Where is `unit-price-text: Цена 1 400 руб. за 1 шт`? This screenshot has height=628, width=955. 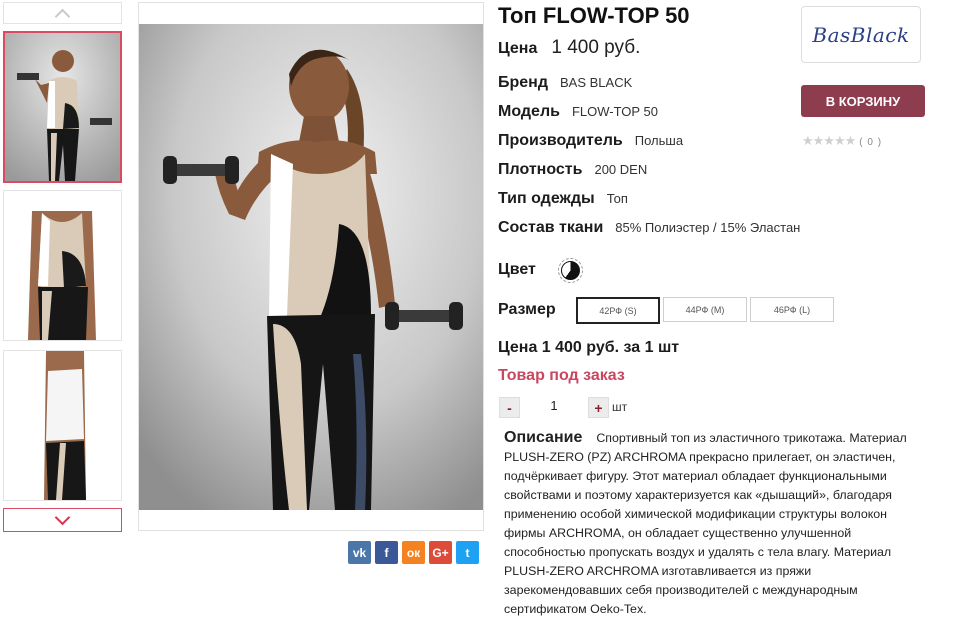 unit-price-text: Цена 1 400 руб. за 1 шт is located at coordinates (589, 347).